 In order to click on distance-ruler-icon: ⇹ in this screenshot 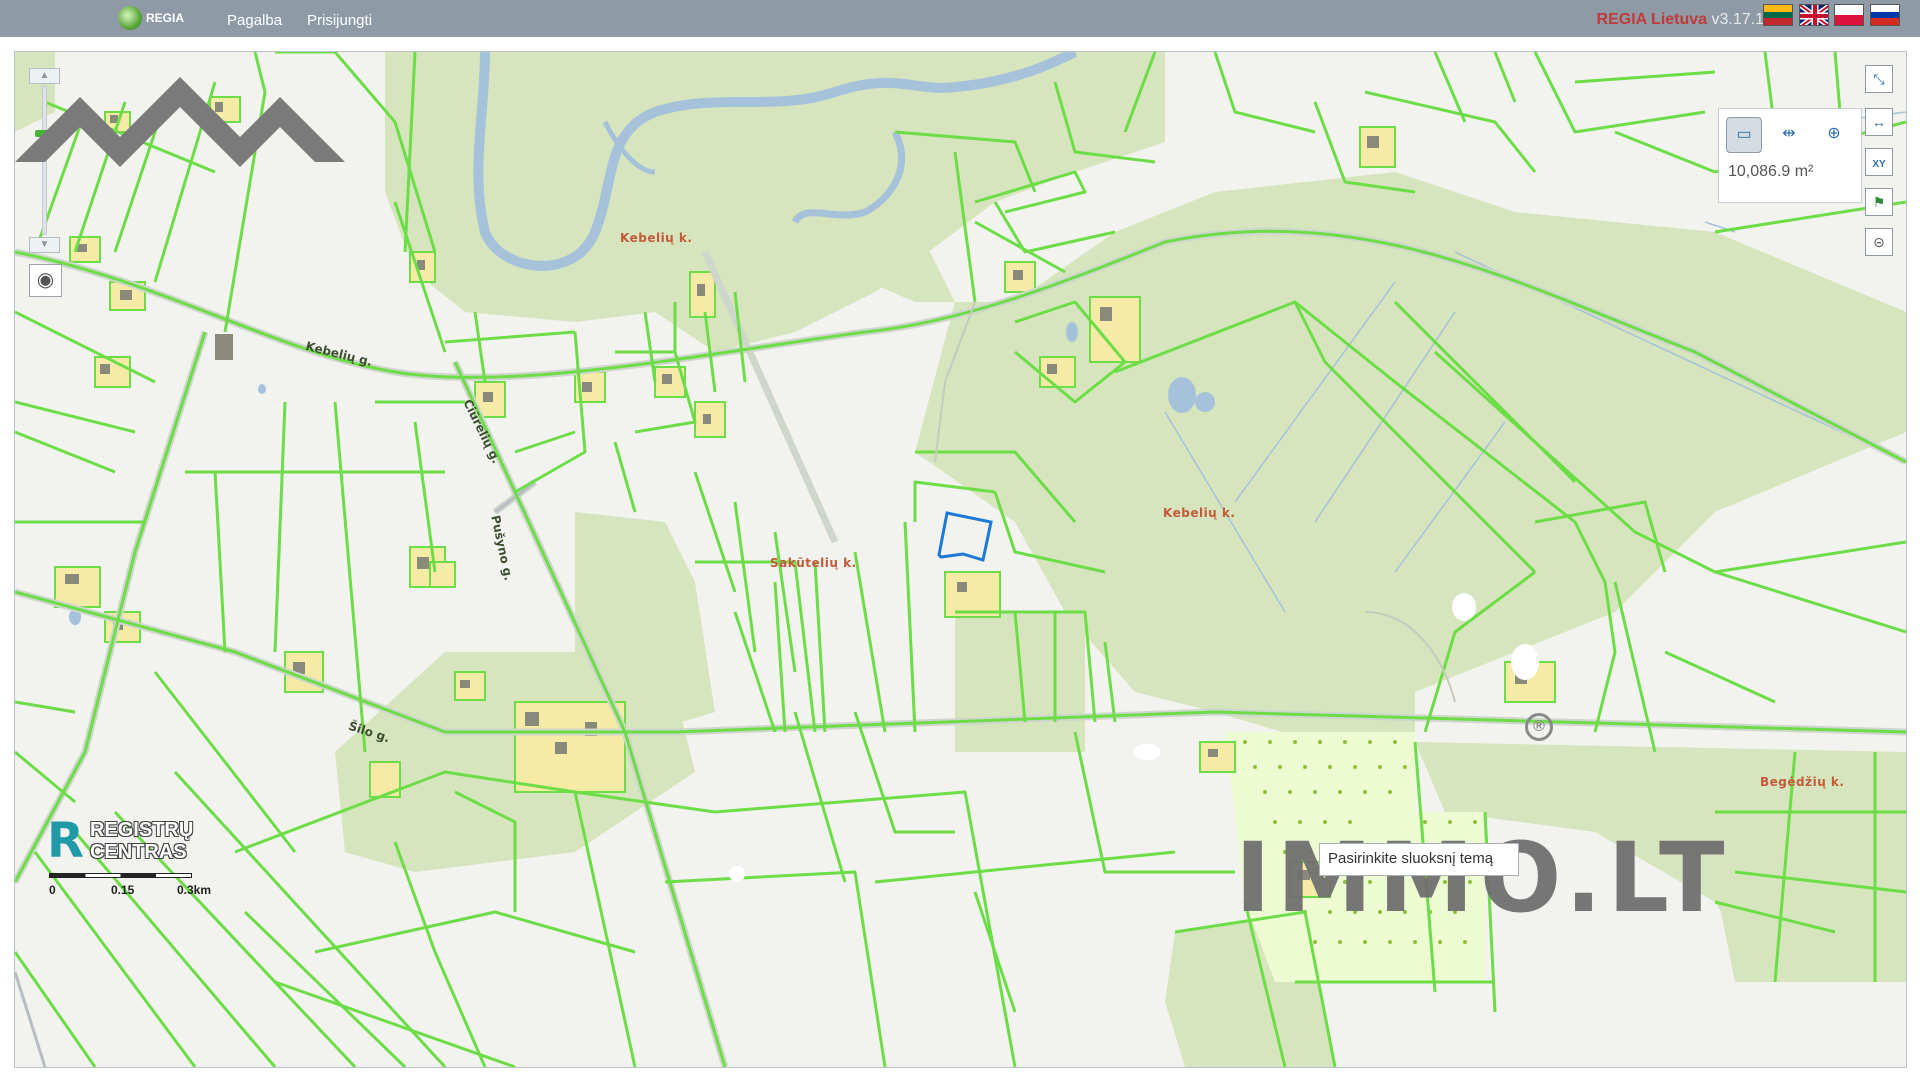, I will do `click(1789, 133)`.